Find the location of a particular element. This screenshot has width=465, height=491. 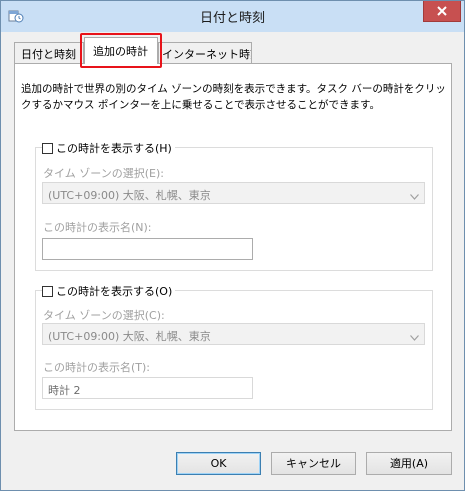

tab-internet-time: インターネット時刻 is located at coordinates (205, 52).